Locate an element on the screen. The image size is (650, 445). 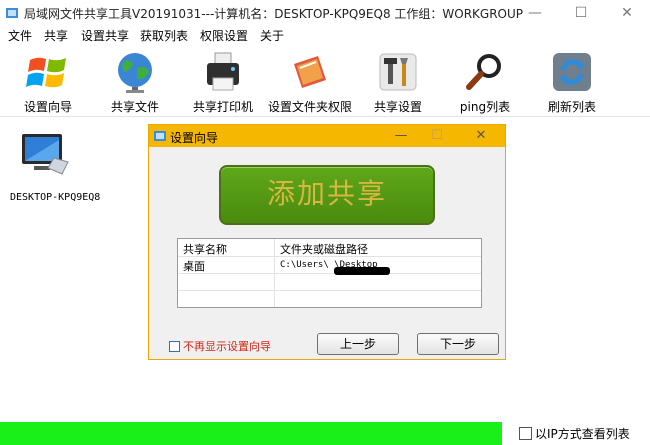
folder-permission-button: 设置文件夹权限 is located at coordinates (310, 81).